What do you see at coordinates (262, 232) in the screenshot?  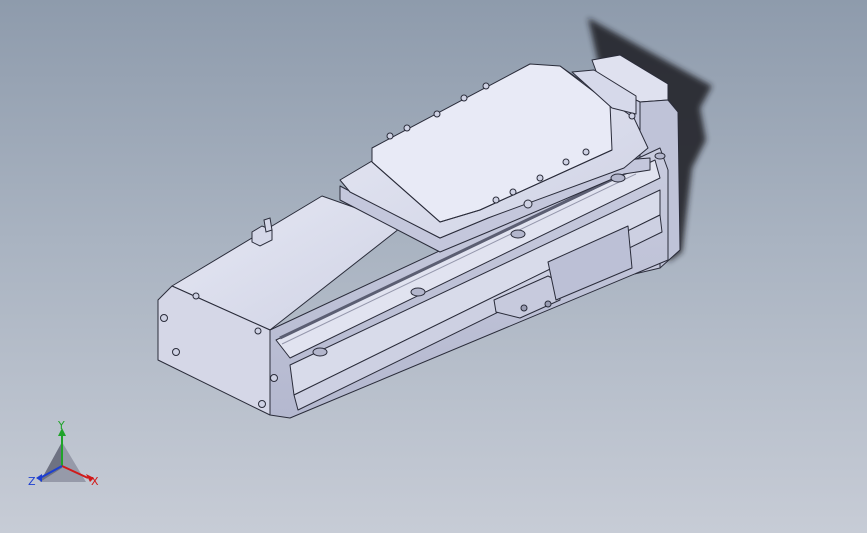 I see `top-clip` at bounding box center [262, 232].